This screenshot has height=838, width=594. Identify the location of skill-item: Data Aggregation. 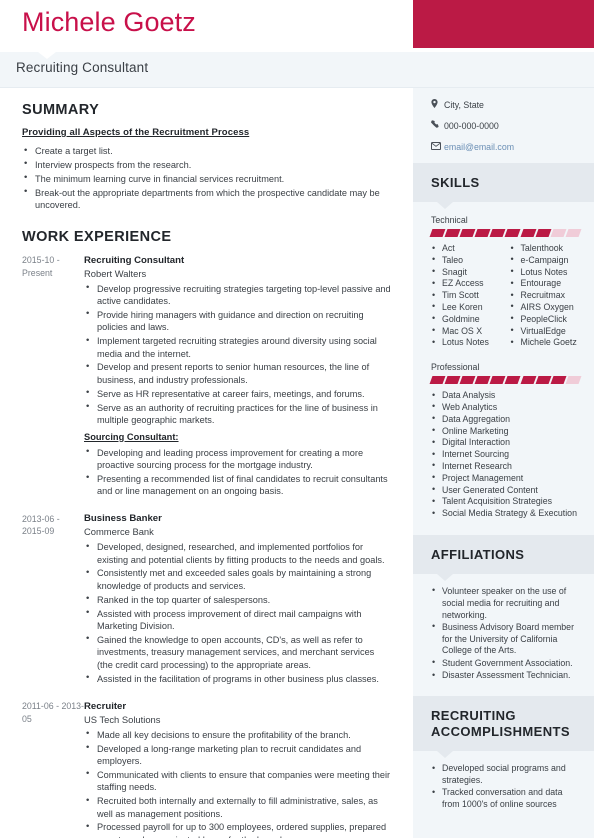
(505, 419).